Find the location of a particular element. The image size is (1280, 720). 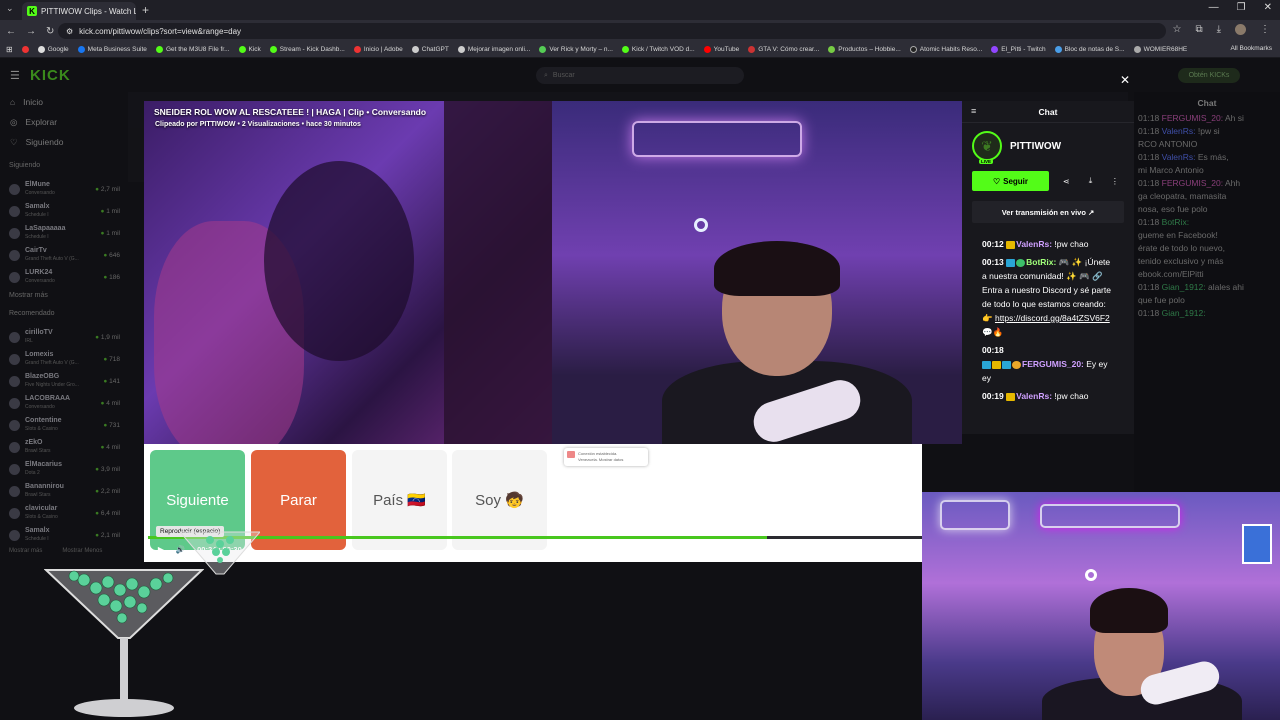

share-icon: ⋖ is located at coordinates (1066, 181).